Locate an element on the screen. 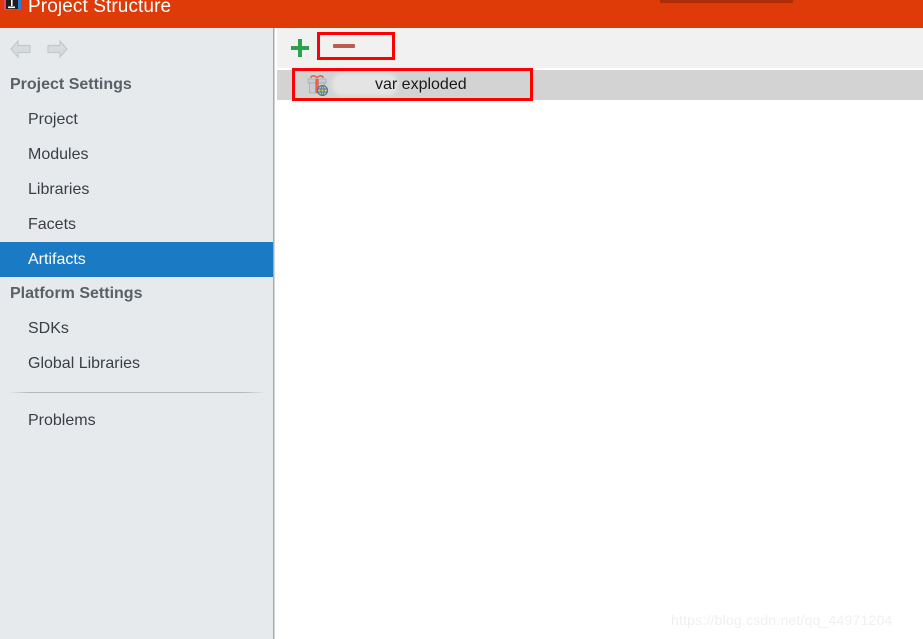 This screenshot has width=923, height=639. sidebar-navigation-bar is located at coordinates (136, 48).